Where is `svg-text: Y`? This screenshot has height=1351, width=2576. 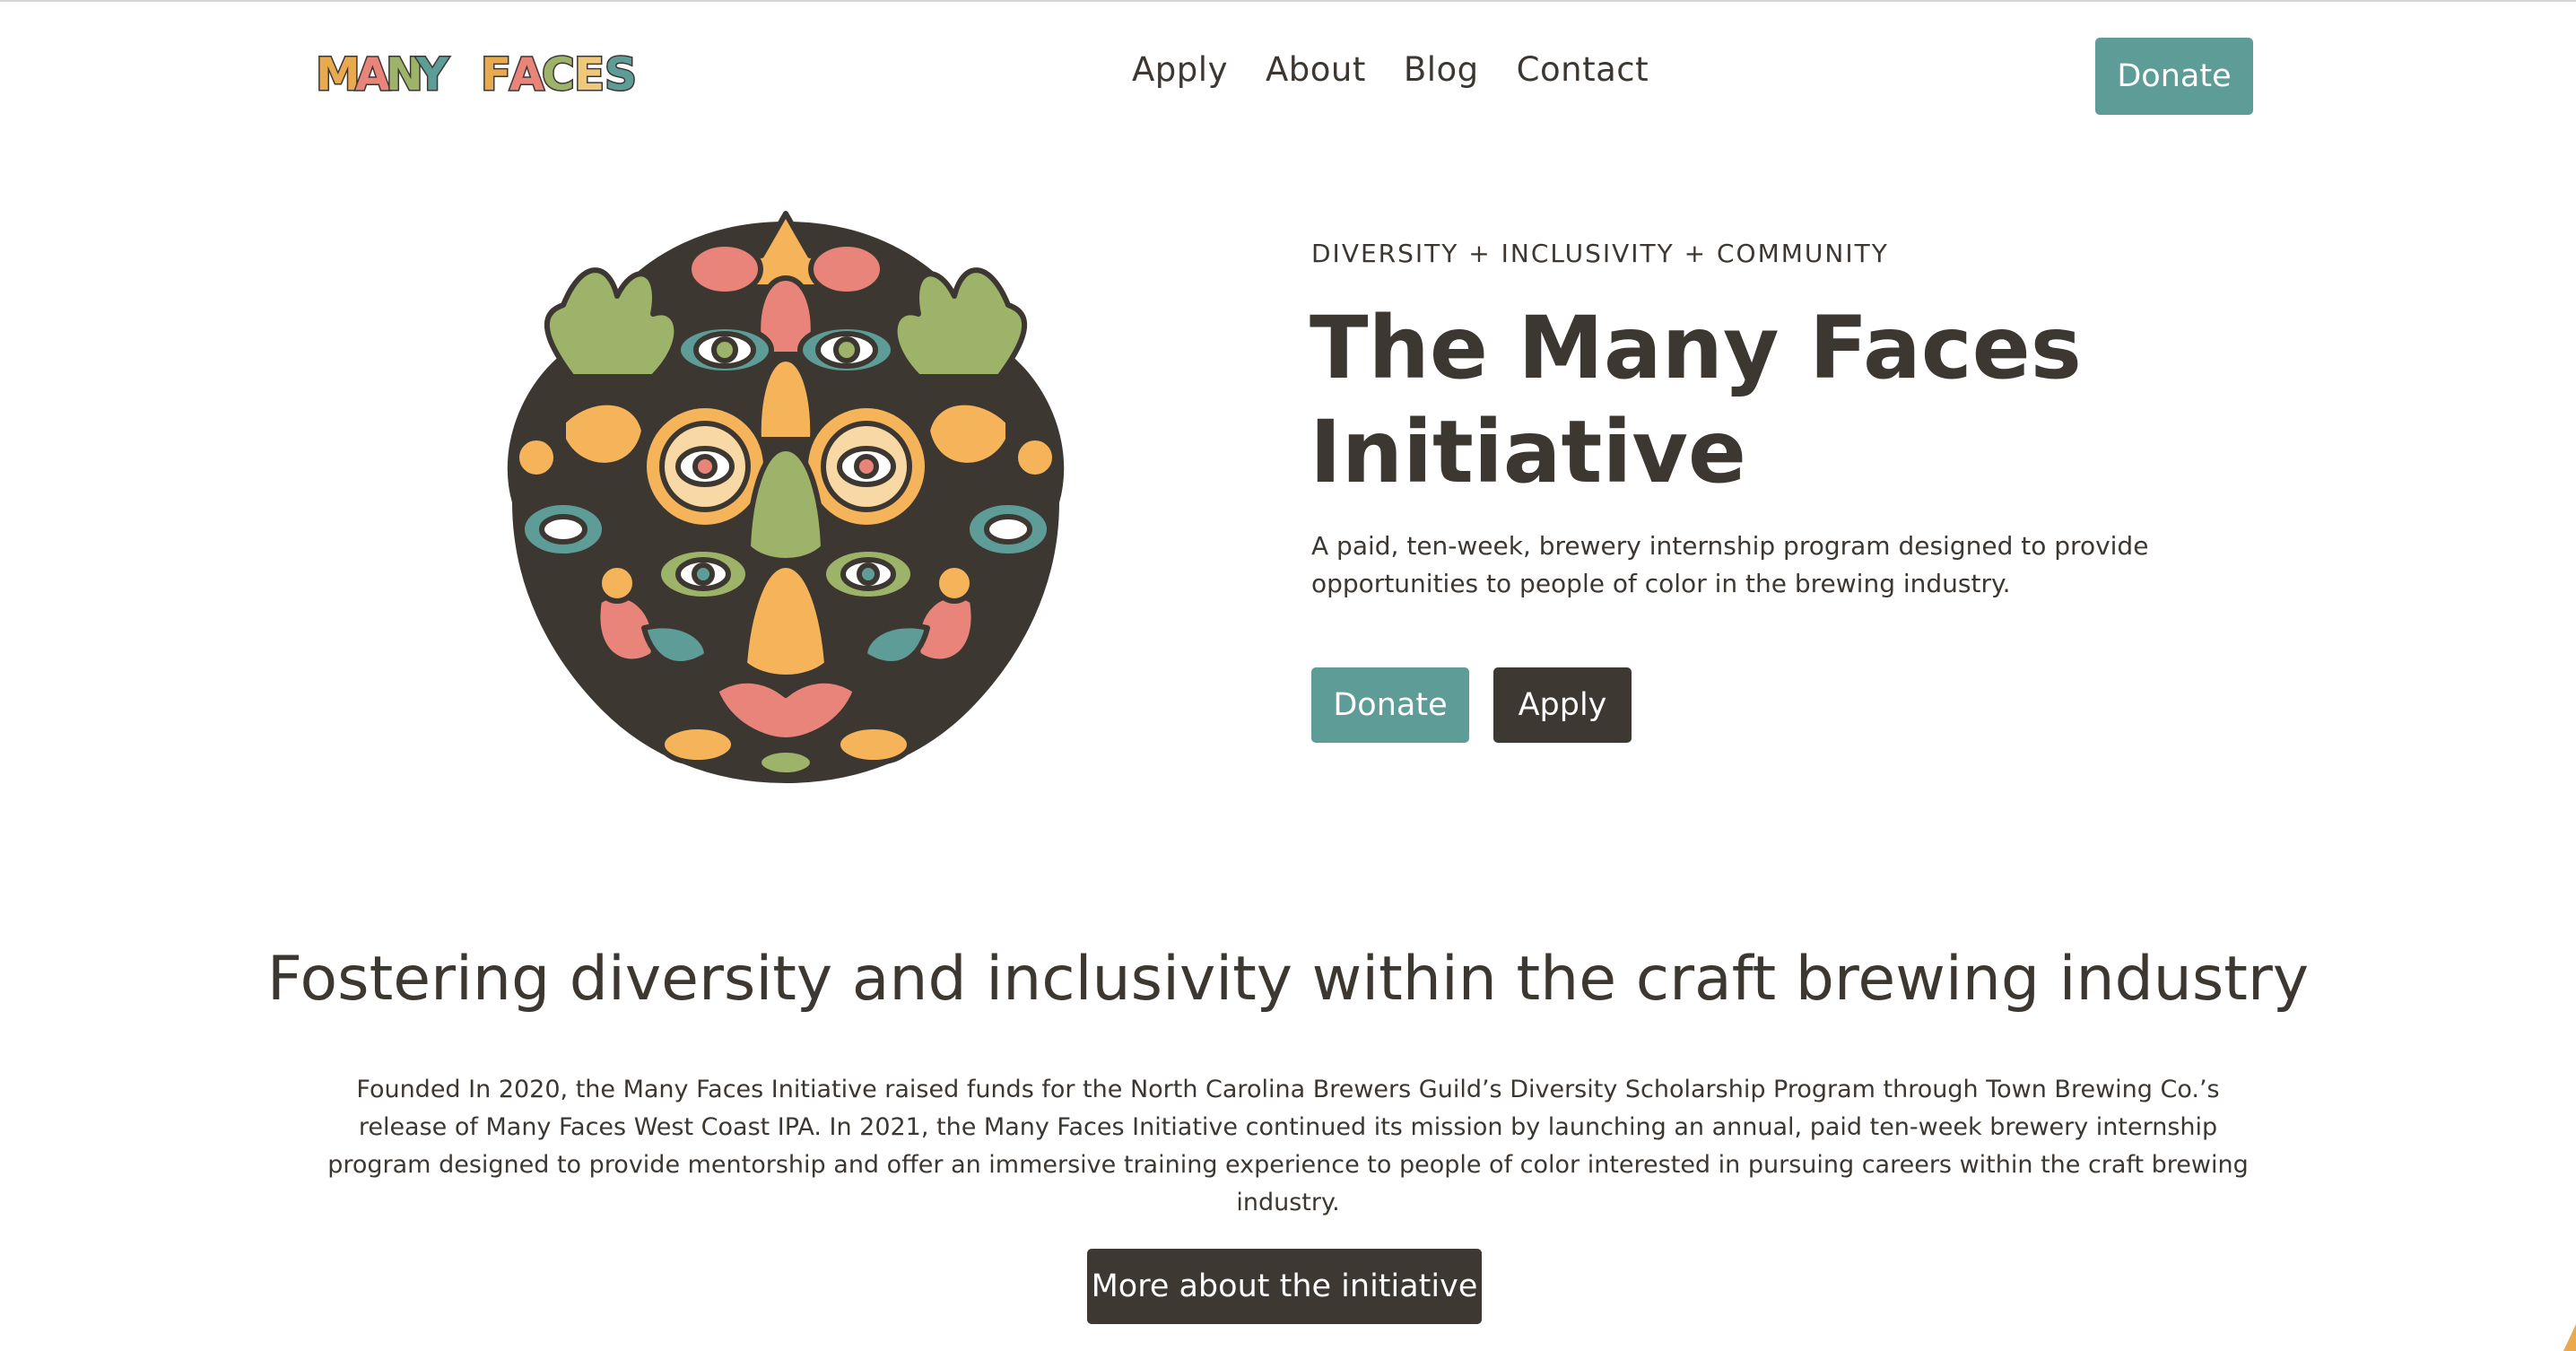 svg-text: Y is located at coordinates (432, 73).